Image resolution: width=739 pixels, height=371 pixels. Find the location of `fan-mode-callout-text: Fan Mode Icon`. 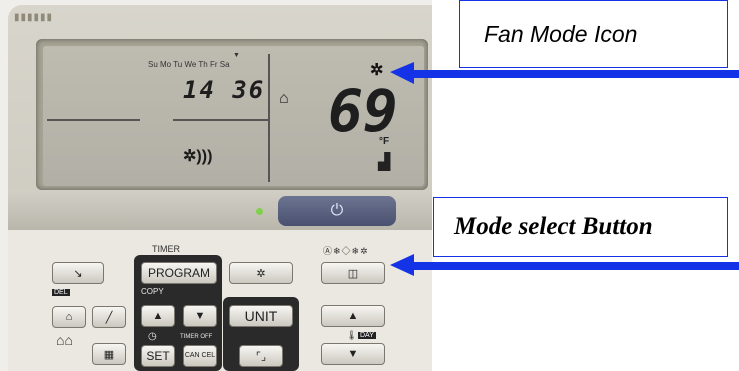

fan-mode-callout-text: Fan Mode Icon is located at coordinates (561, 33).